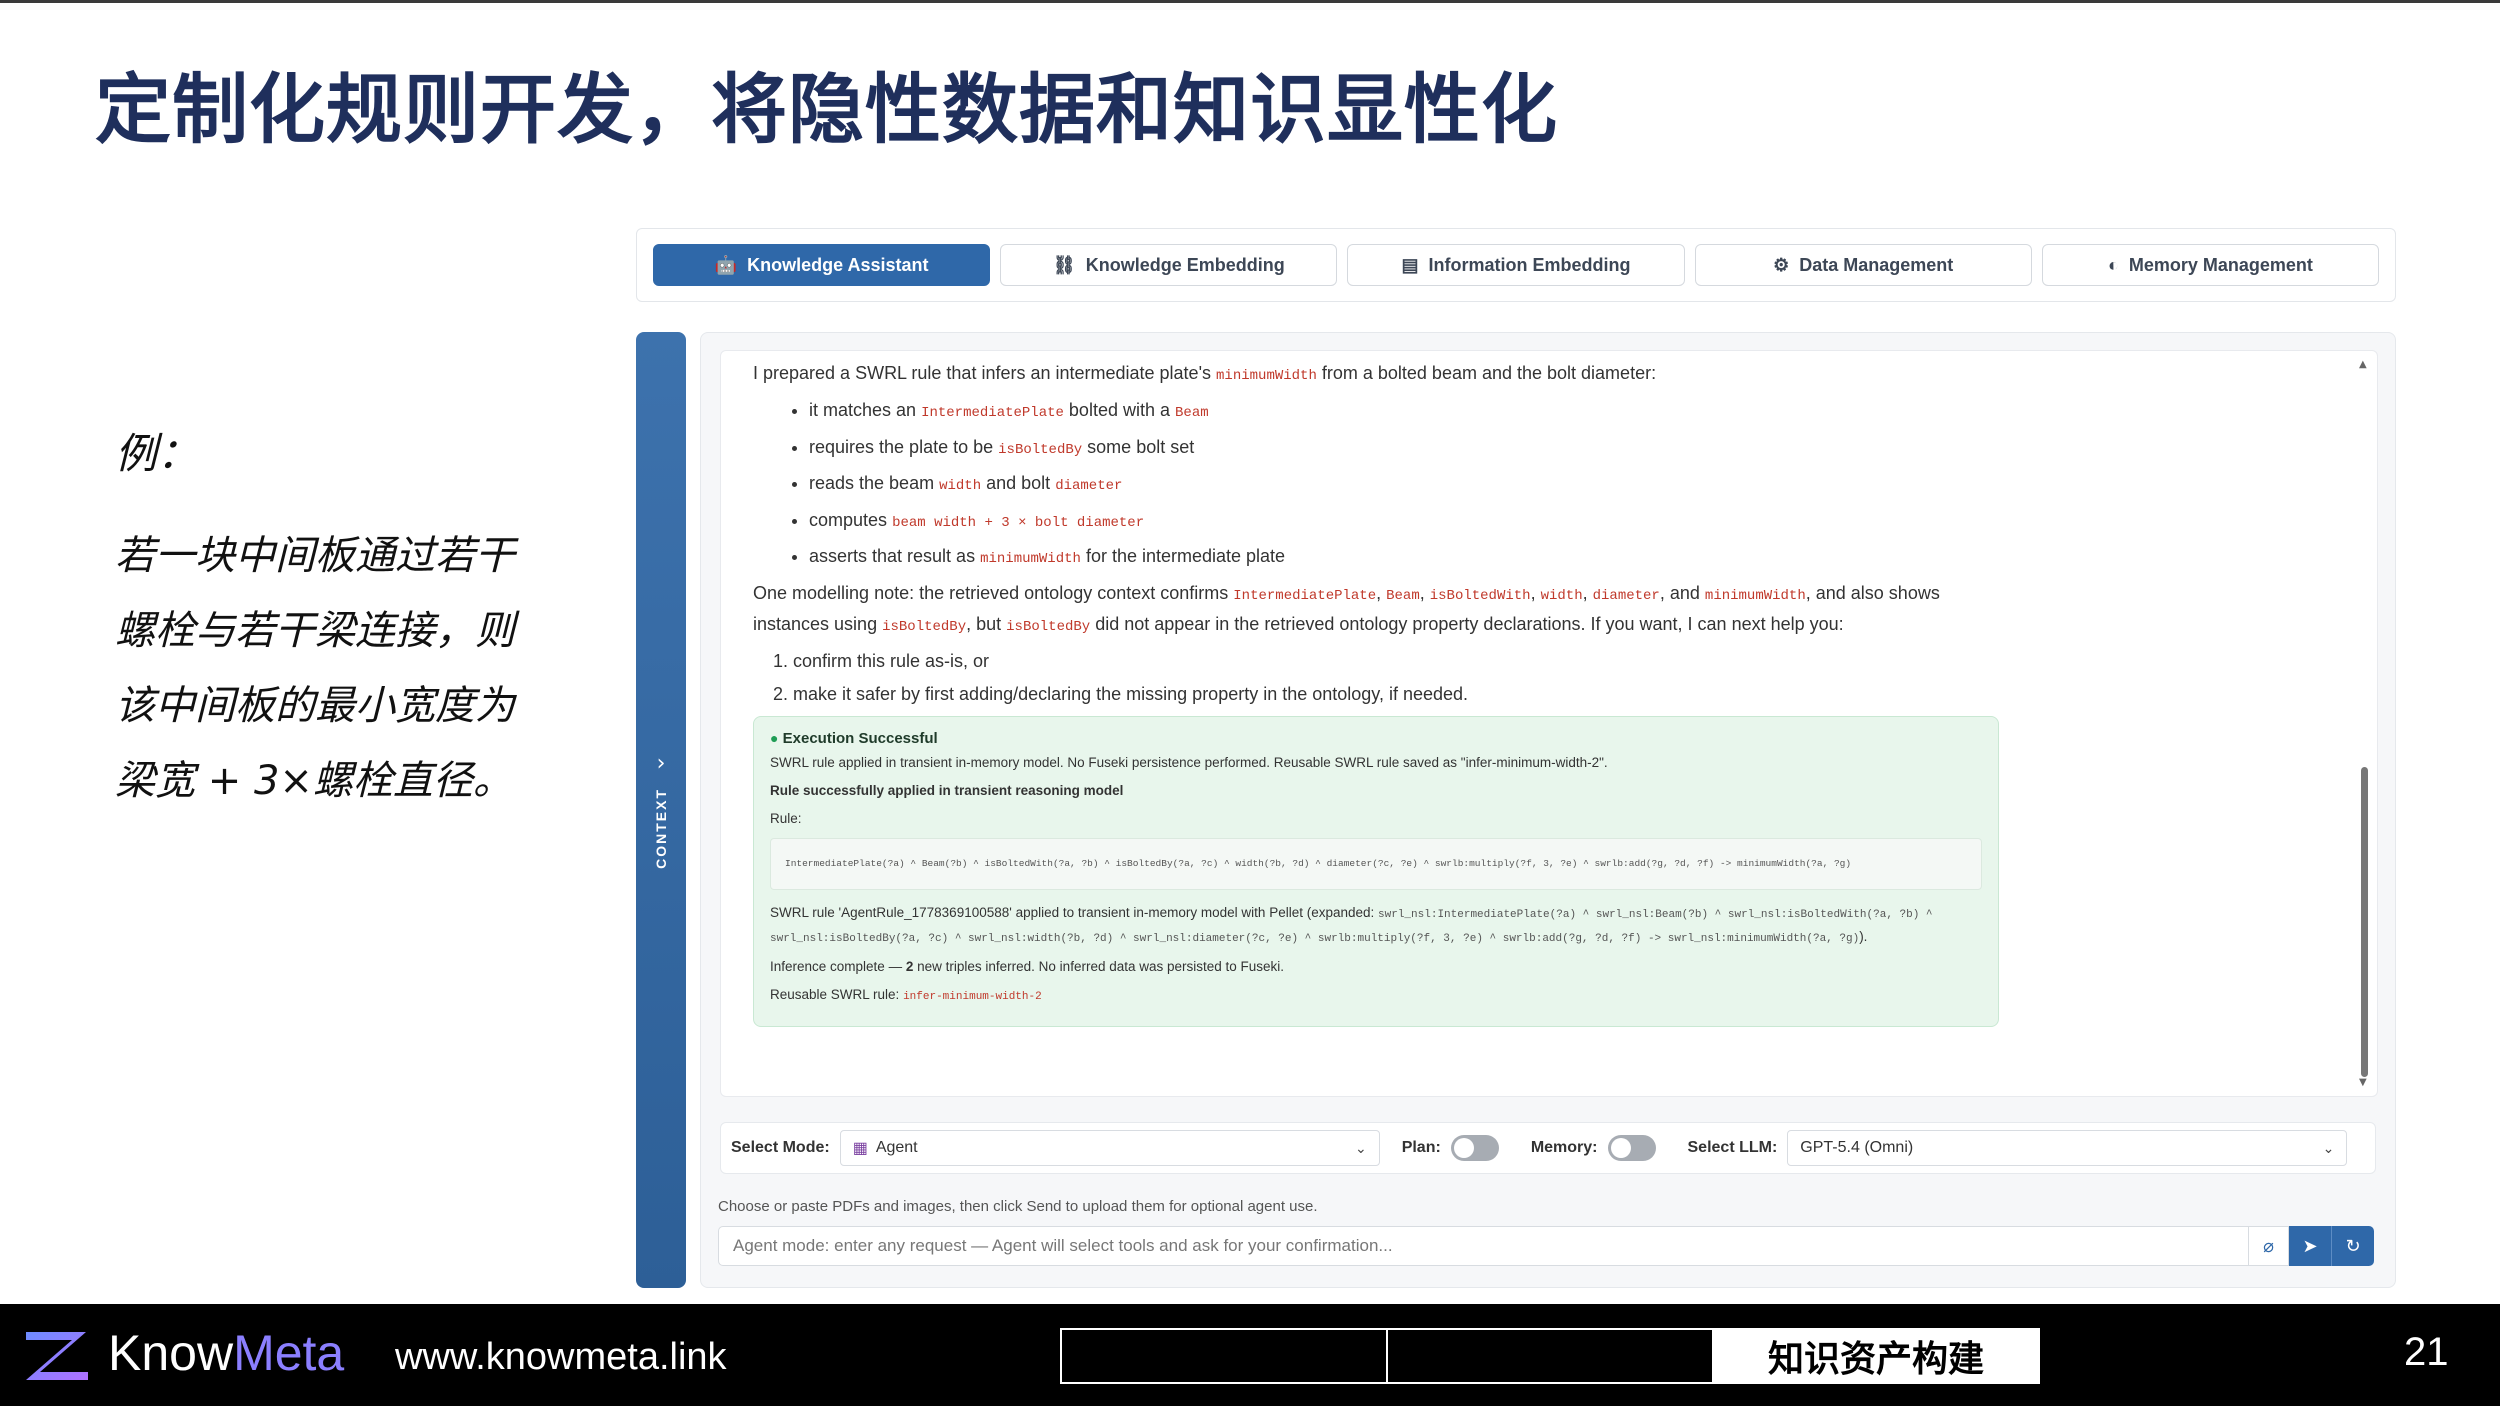  I want to click on chat-scrollbar: ▲ ▼, so click(2364, 723).